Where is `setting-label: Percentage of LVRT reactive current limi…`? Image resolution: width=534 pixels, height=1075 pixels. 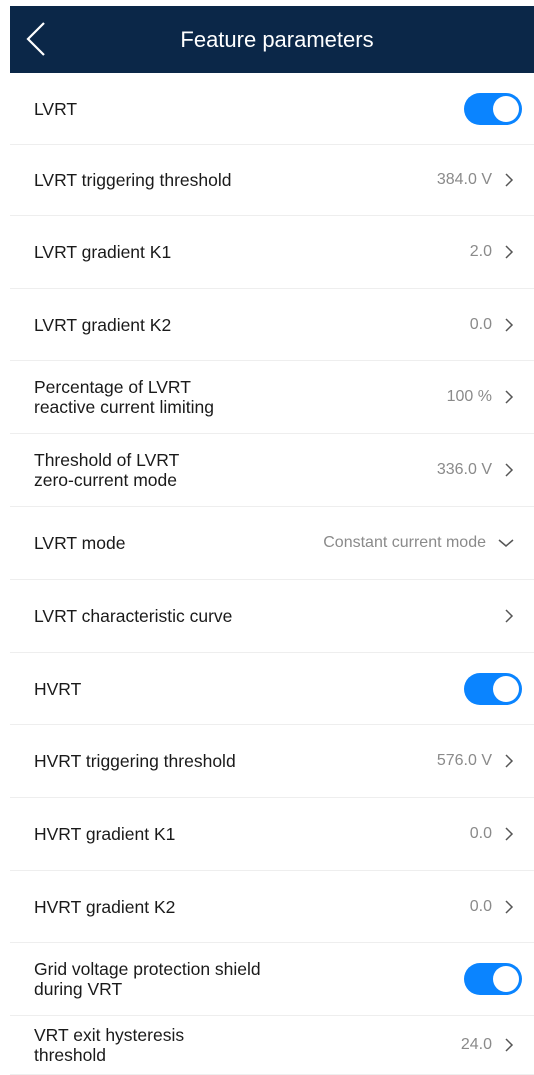 setting-label: Percentage of LVRT reactive current limi… is located at coordinates (124, 397).